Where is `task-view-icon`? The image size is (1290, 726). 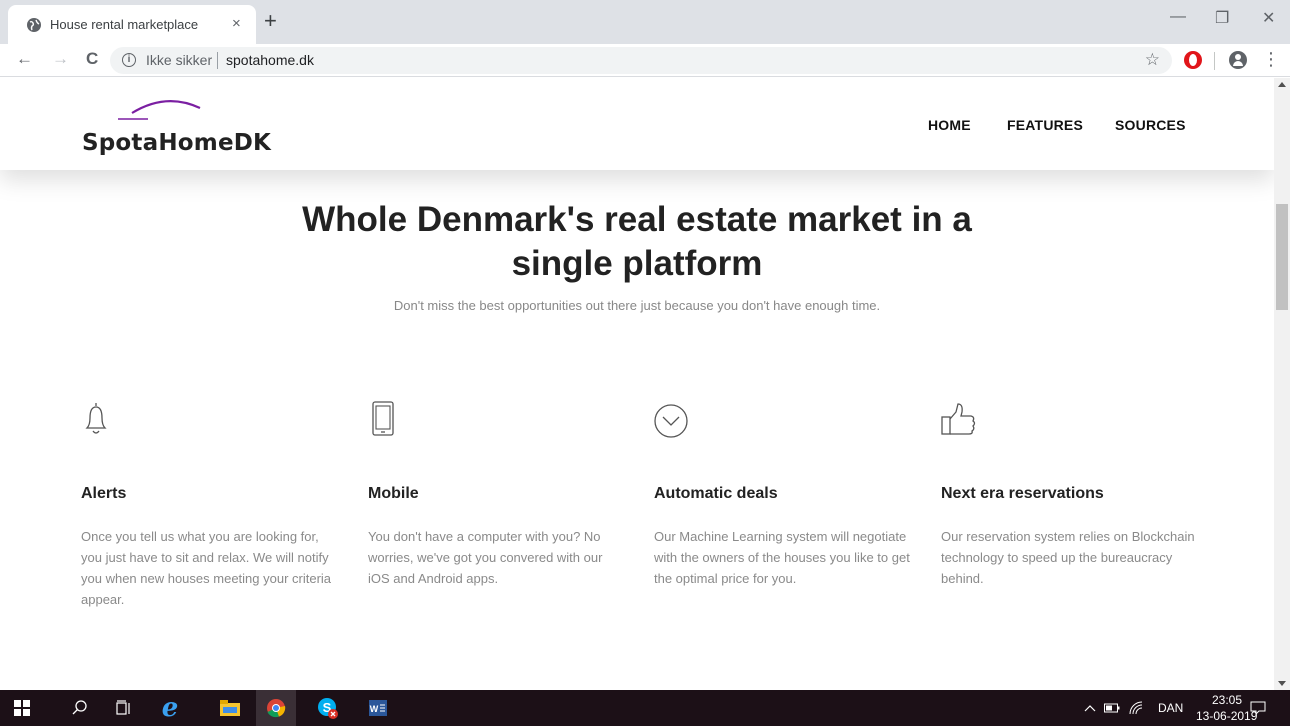 task-view-icon is located at coordinates (124, 708).